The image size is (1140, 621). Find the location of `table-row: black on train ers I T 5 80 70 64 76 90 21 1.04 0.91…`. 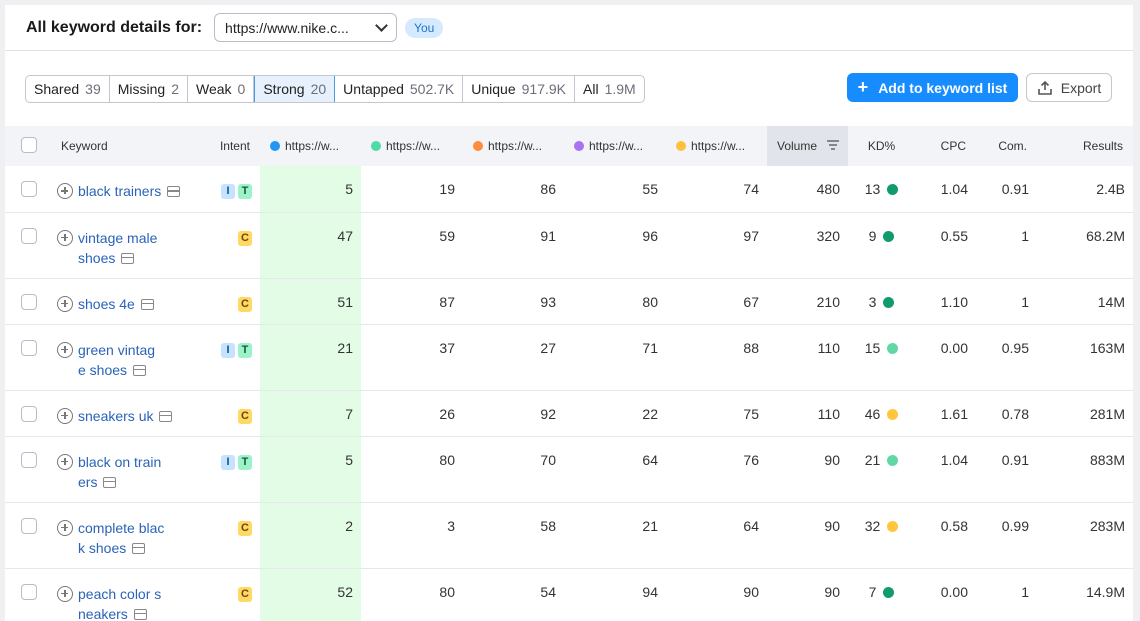

table-row: black on train ers I T 5 80 70 64 76 90 21 1.04 0.91… is located at coordinates (569, 469).